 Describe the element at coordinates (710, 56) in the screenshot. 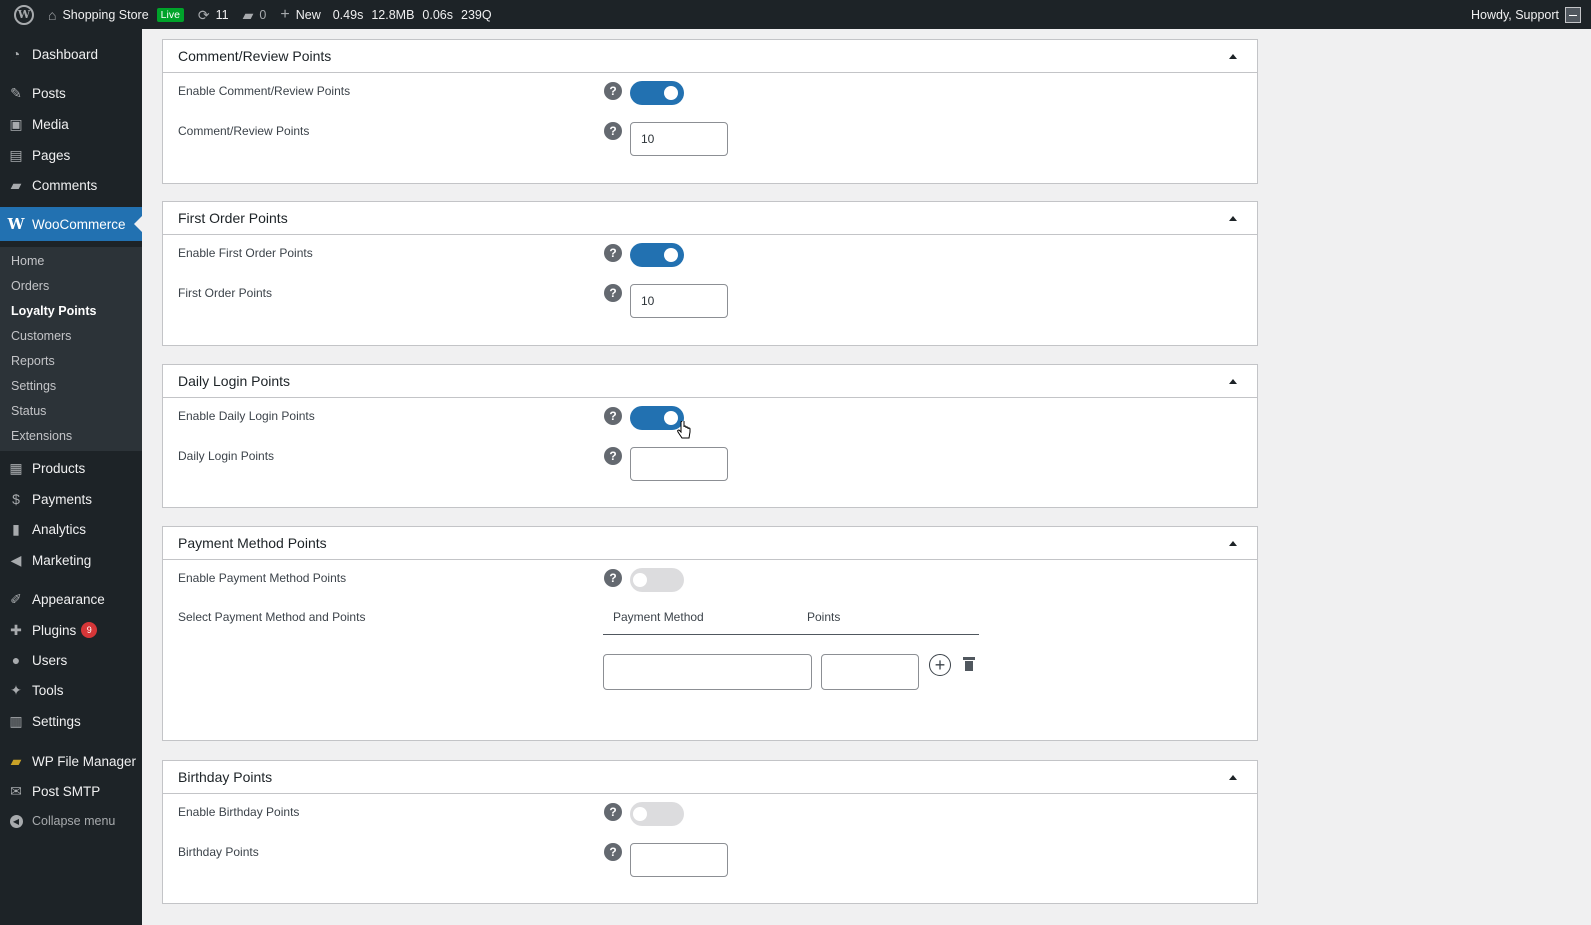

I see `panel-header: Comment/Review Points` at that location.